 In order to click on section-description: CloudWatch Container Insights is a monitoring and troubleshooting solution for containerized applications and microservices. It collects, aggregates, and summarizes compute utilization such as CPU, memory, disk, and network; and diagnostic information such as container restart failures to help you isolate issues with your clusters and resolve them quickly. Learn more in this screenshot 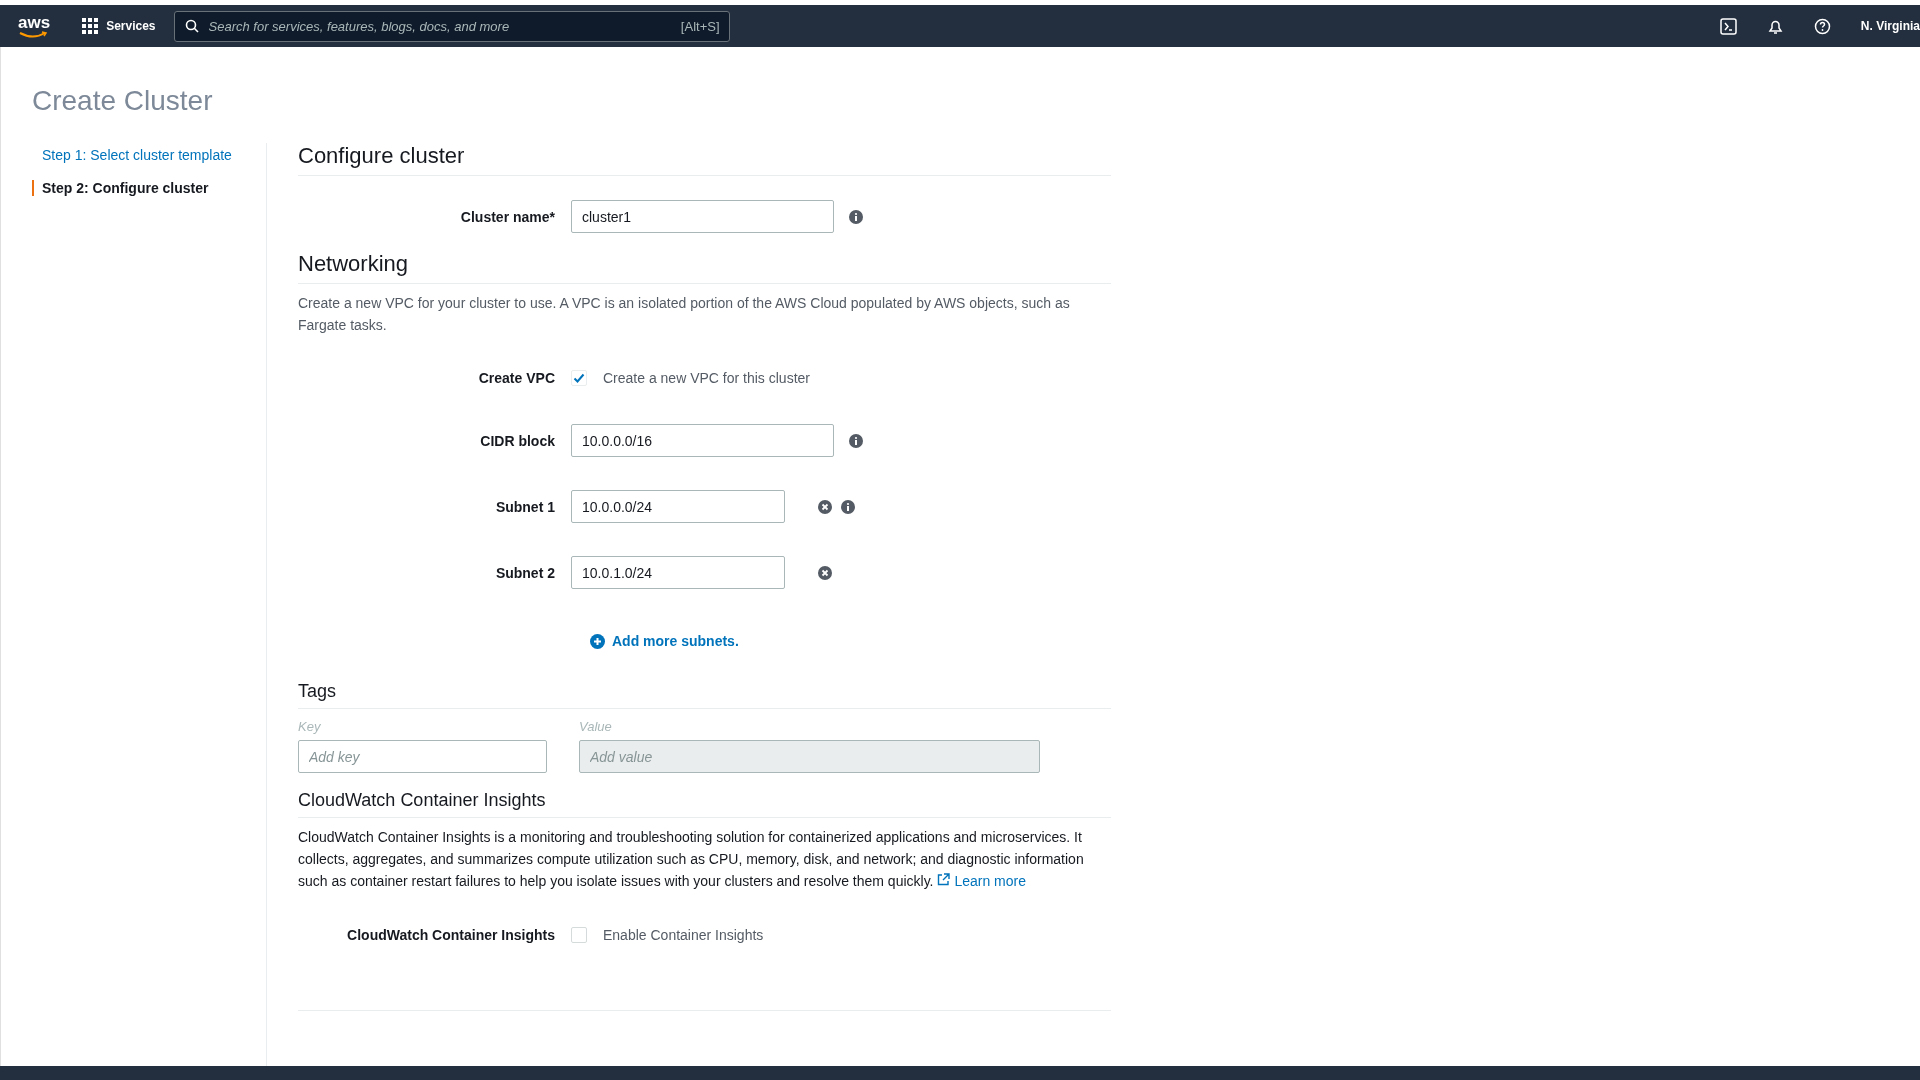, I will do `click(691, 859)`.